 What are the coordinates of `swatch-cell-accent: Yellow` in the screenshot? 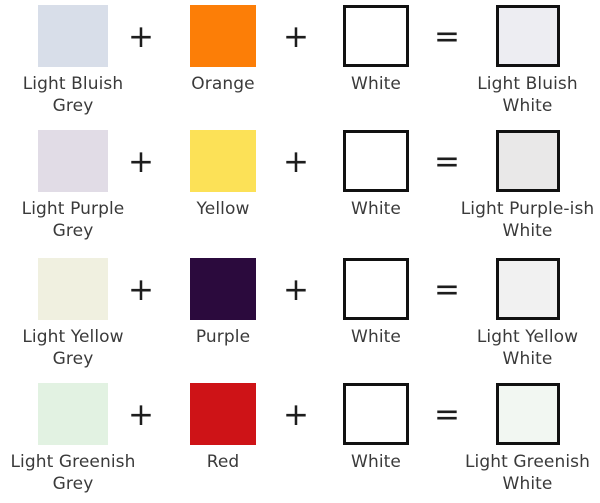 It's located at (223, 172).